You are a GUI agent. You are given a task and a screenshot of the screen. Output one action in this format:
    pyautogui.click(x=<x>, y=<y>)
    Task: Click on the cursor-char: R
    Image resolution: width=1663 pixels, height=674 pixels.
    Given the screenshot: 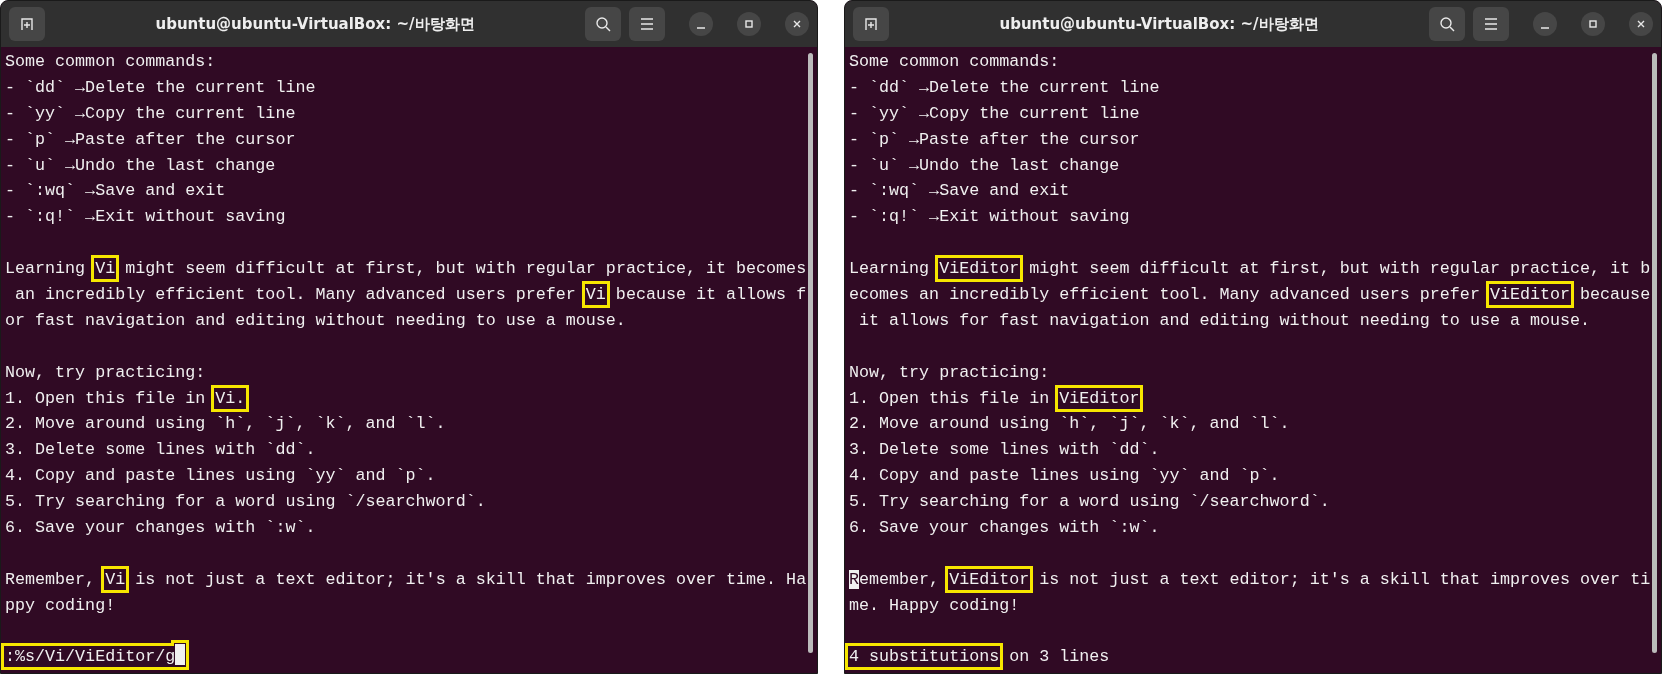 What is the action you would take?
    pyautogui.click(x=854, y=579)
    